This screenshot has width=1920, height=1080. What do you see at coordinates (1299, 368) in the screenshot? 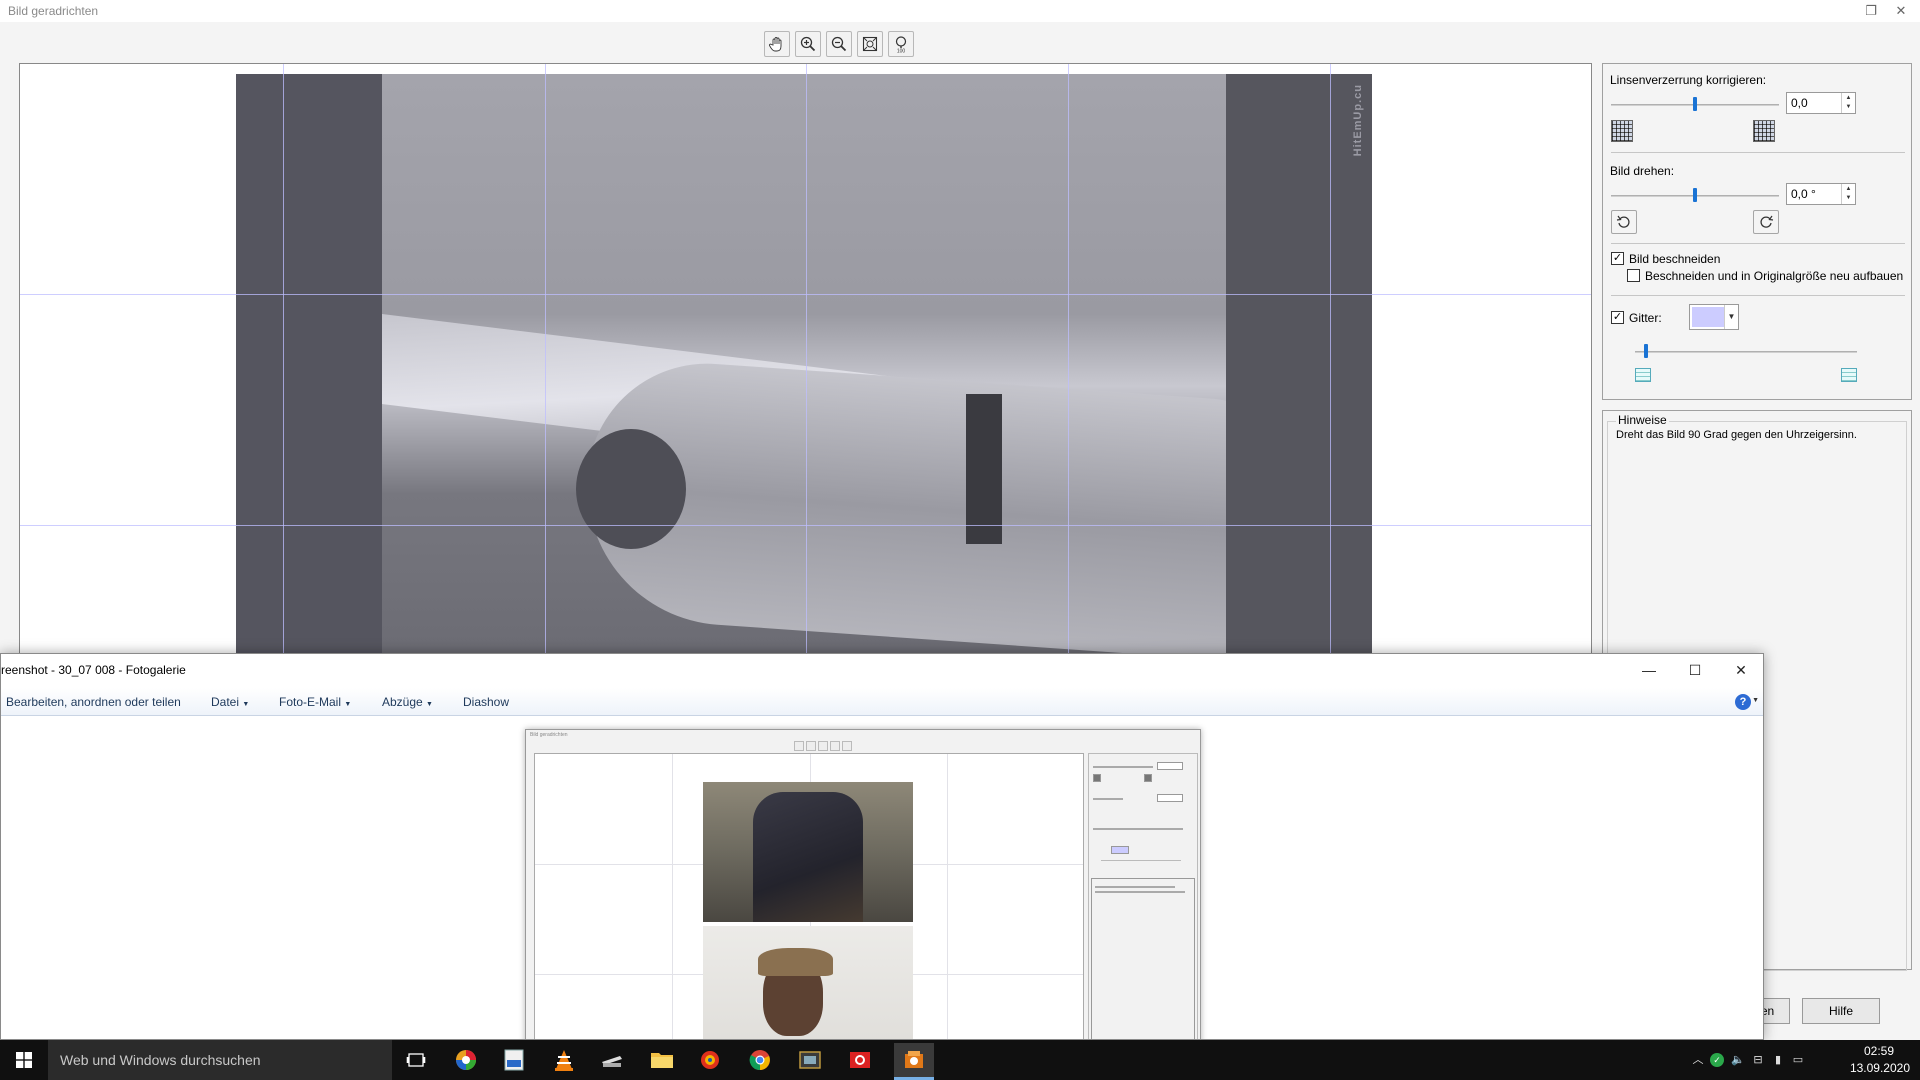
I see `crop-mask-right` at bounding box center [1299, 368].